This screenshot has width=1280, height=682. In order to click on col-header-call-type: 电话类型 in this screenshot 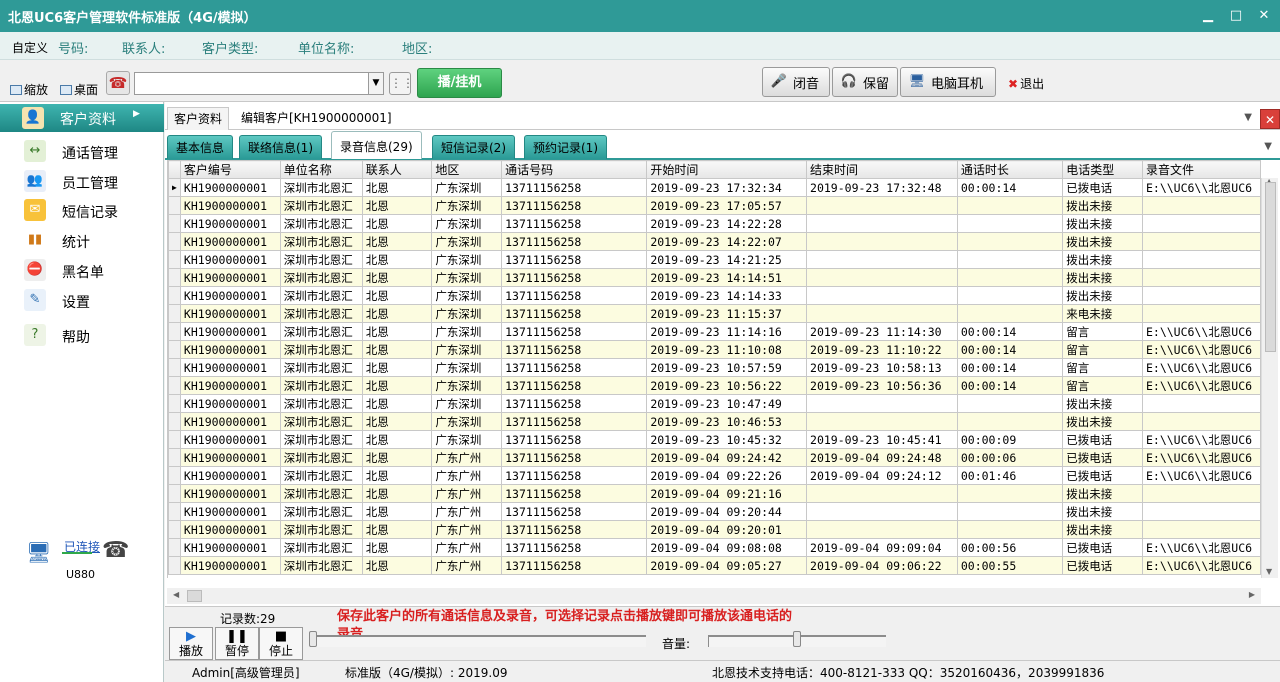, I will do `click(1102, 169)`.